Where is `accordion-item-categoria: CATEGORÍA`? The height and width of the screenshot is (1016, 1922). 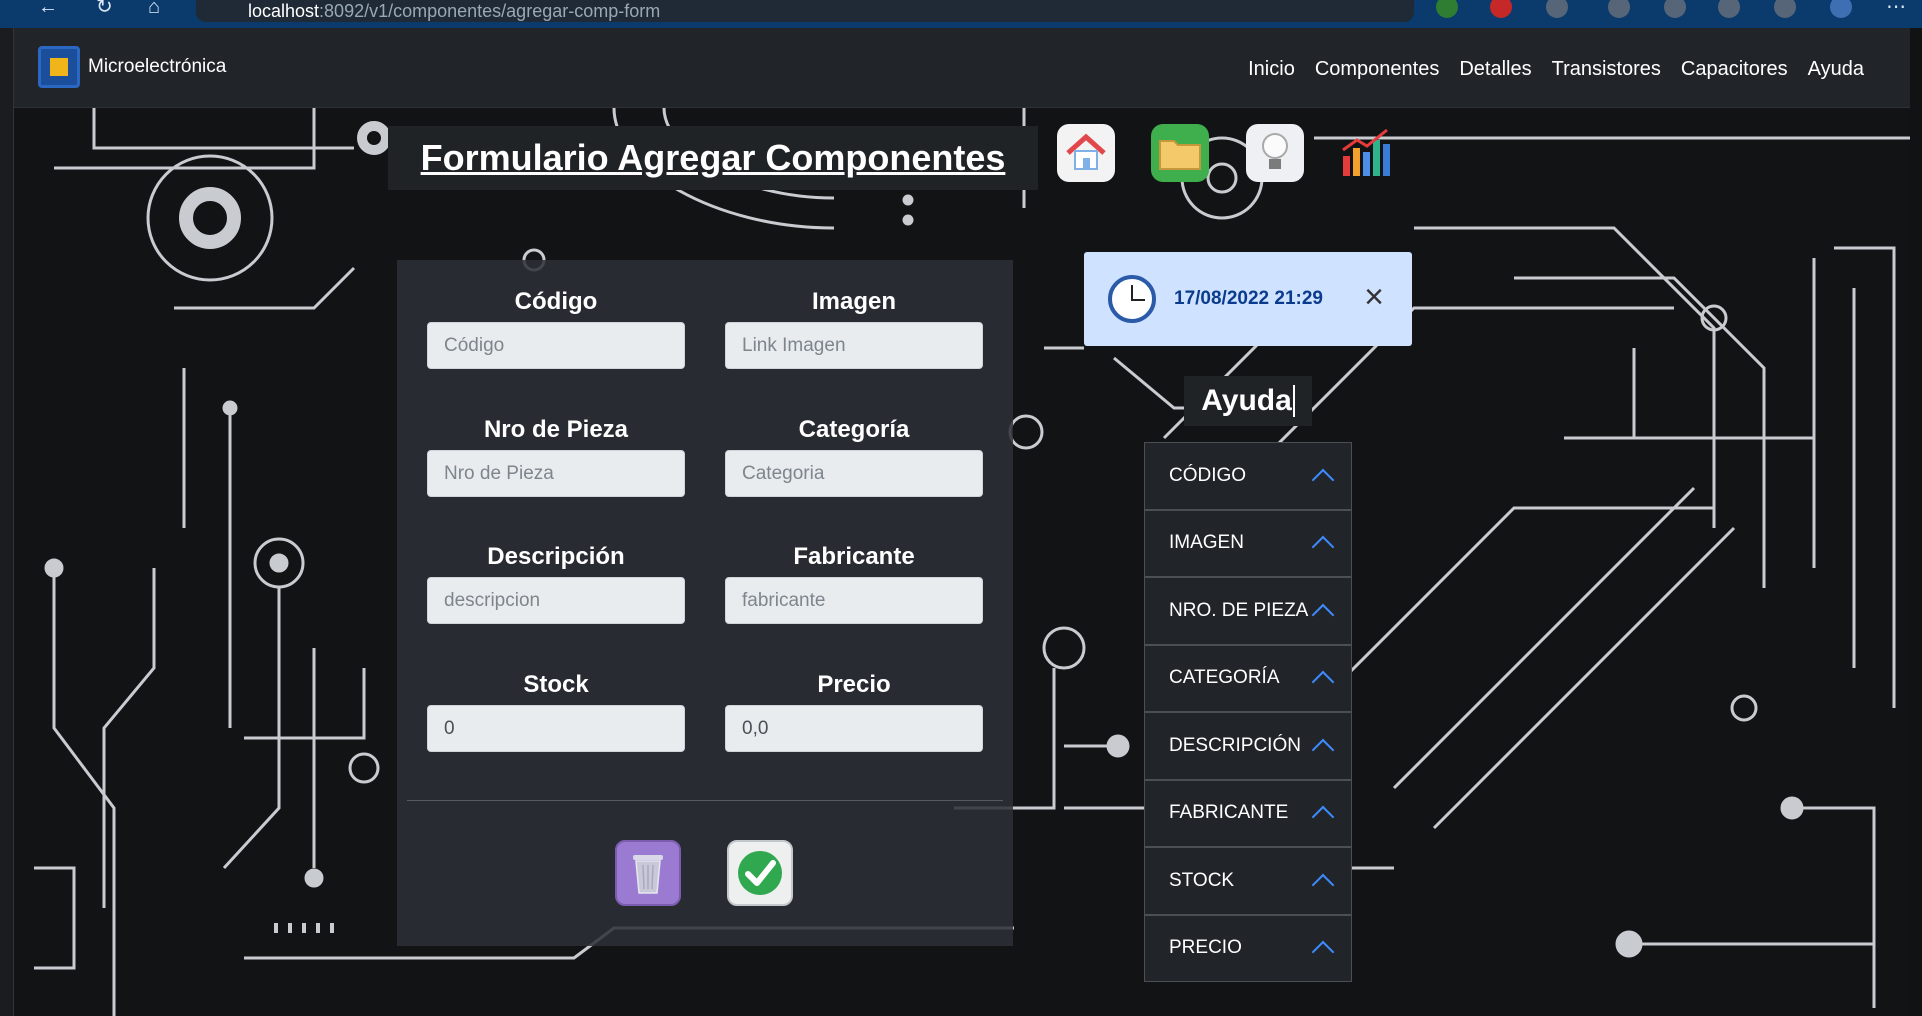
accordion-item-categoria: CATEGORÍA is located at coordinates (1248, 678).